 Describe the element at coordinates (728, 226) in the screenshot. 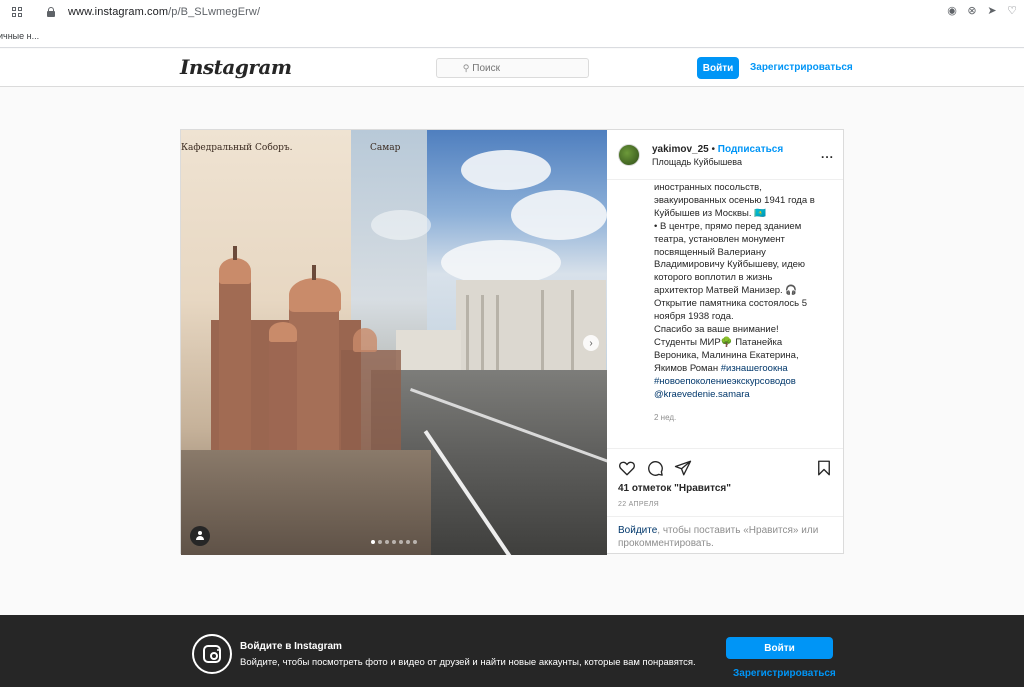

I see `caption-line: • В центре, прямо перед зданием` at that location.